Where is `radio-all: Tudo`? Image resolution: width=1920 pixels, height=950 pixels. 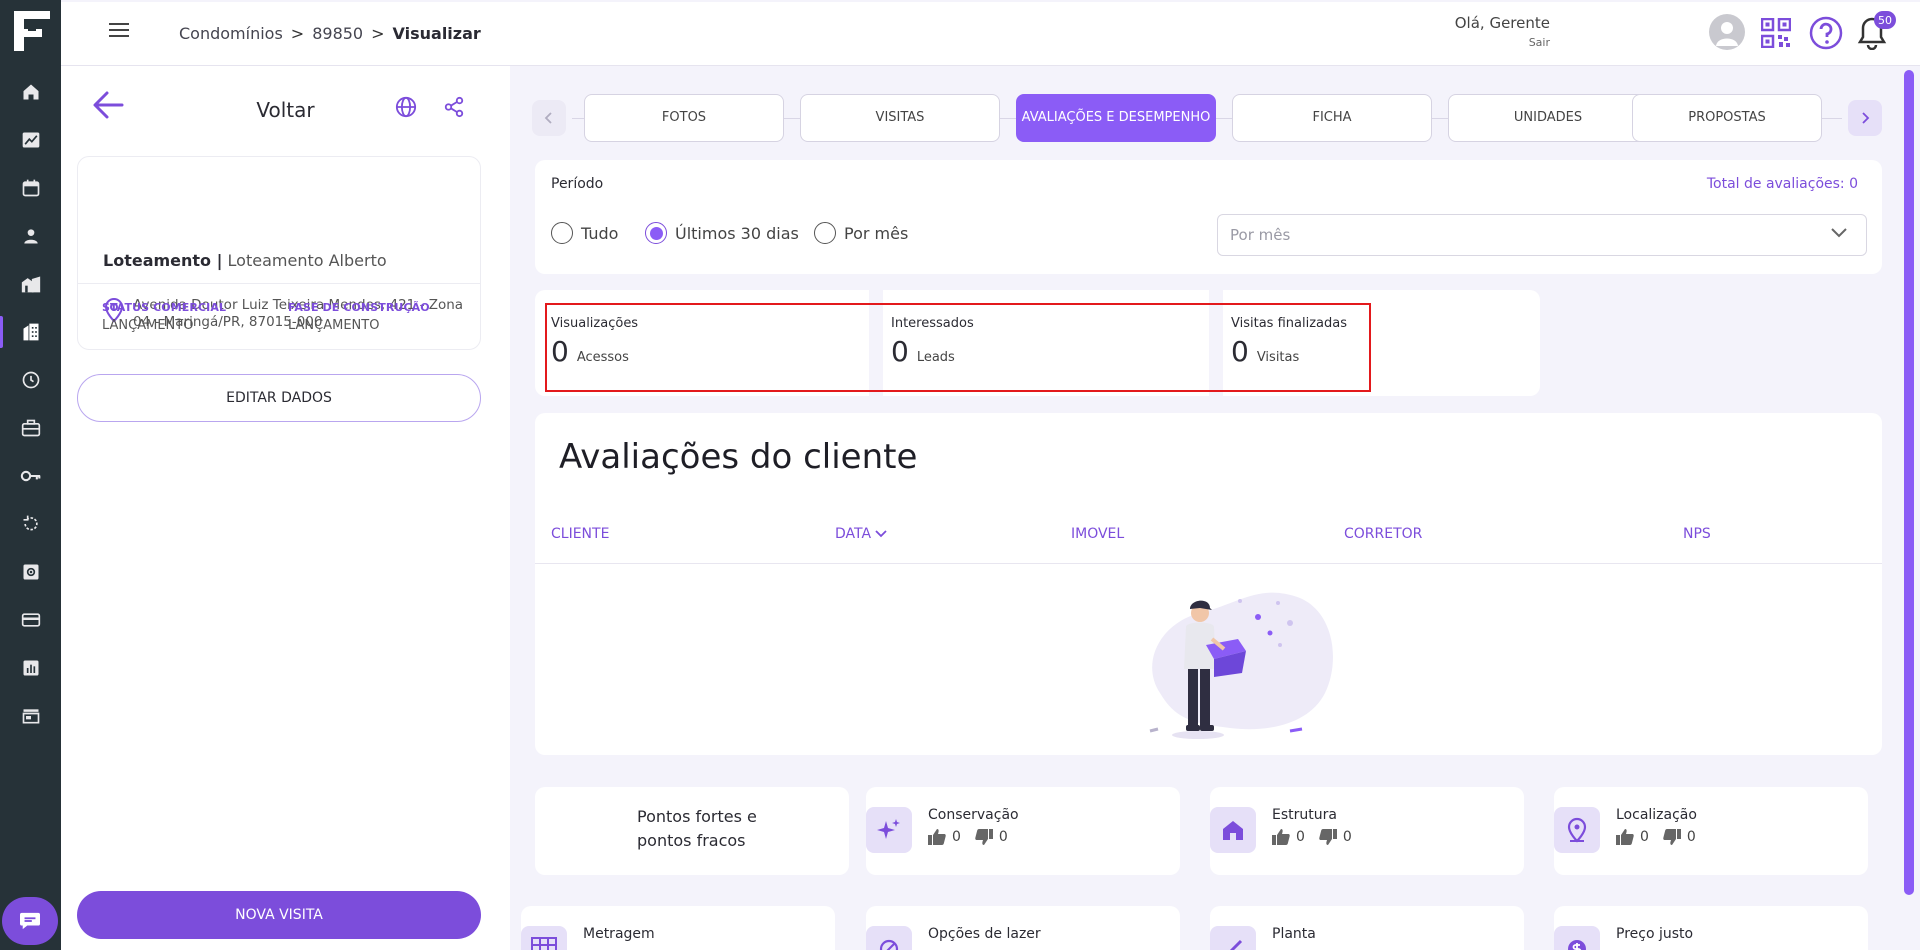
radio-all: Tudo is located at coordinates (584, 233).